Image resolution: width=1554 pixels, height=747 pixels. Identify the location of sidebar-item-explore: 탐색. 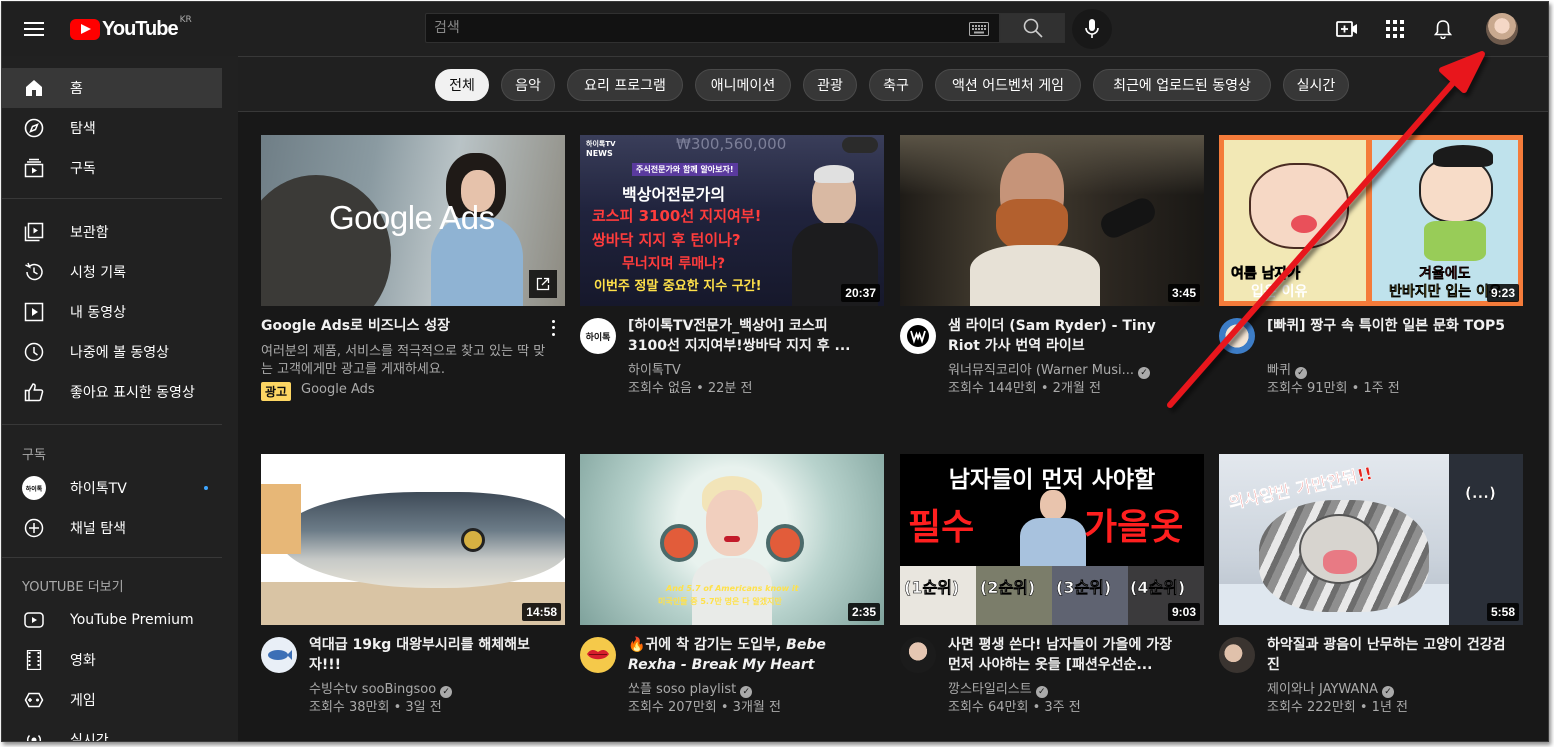
(112, 128).